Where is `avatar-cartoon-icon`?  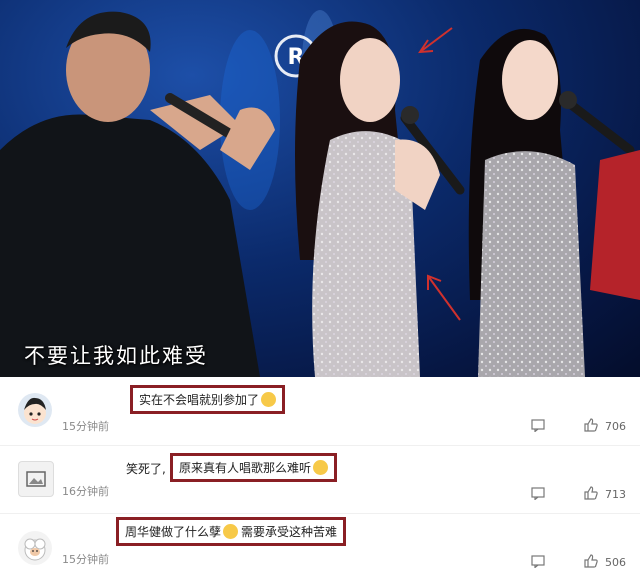
avatar-cartoon-icon is located at coordinates (35, 410).